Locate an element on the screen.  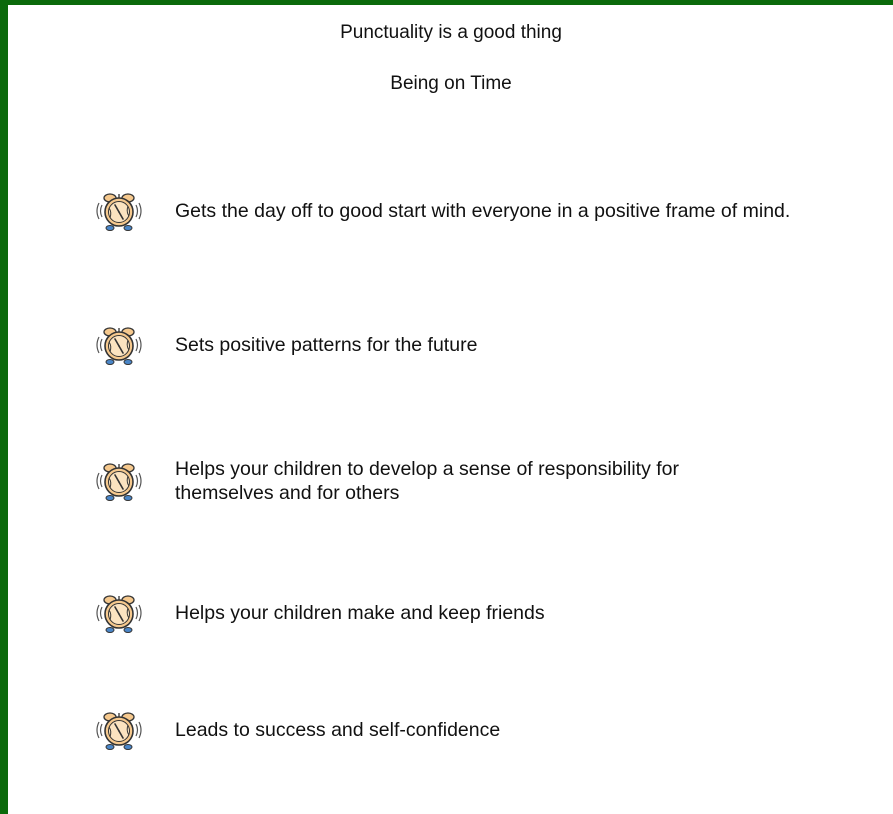
list-item: Leads to success and self-confidence is located at coordinates (298, 730).